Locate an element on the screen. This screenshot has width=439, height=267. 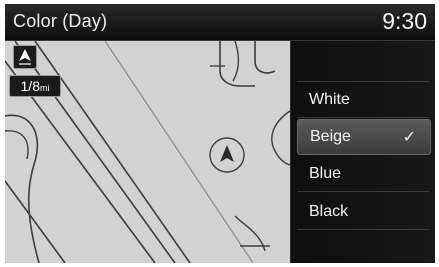
clock: 9:30 is located at coordinates (404, 21).